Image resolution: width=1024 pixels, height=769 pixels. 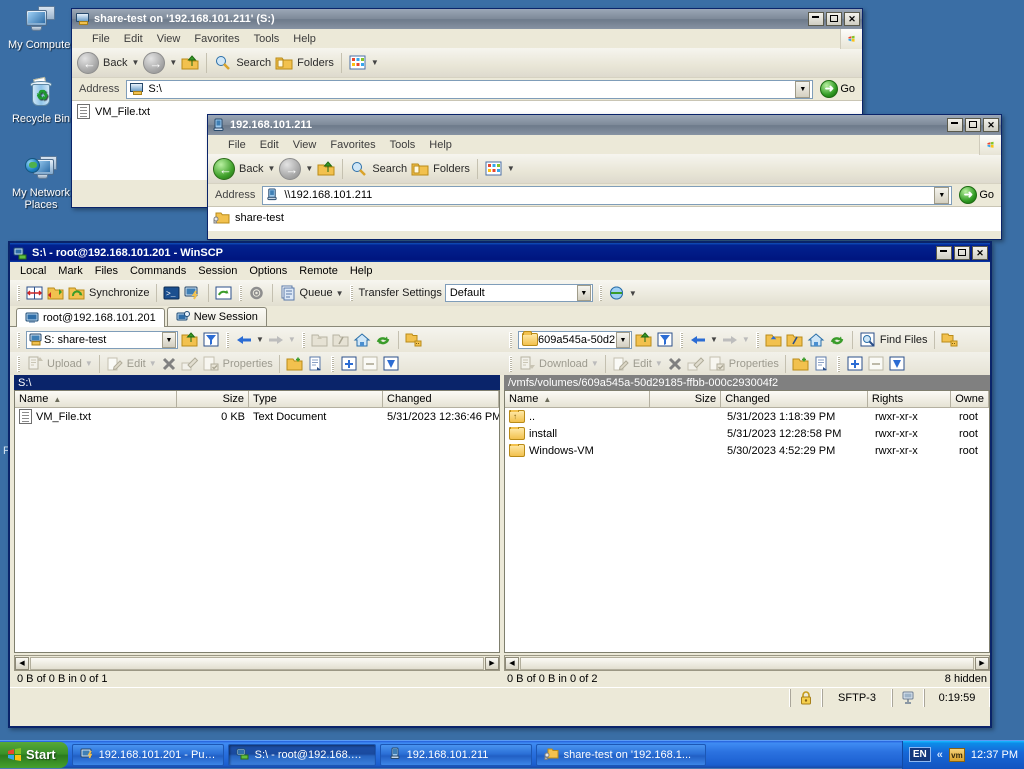 What do you see at coordinates (35, 293) in the screenshot?
I see `compare-directories-icon` at bounding box center [35, 293].